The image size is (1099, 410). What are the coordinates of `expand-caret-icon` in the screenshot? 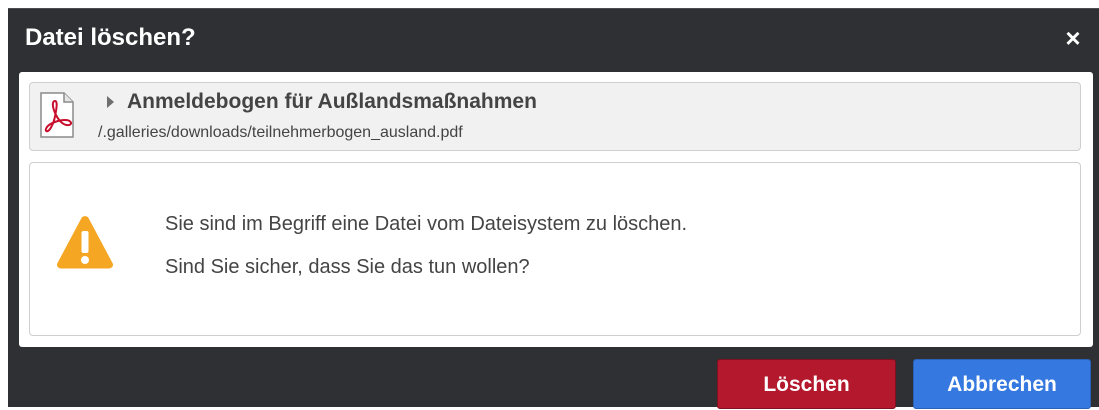 It's located at (110, 102).